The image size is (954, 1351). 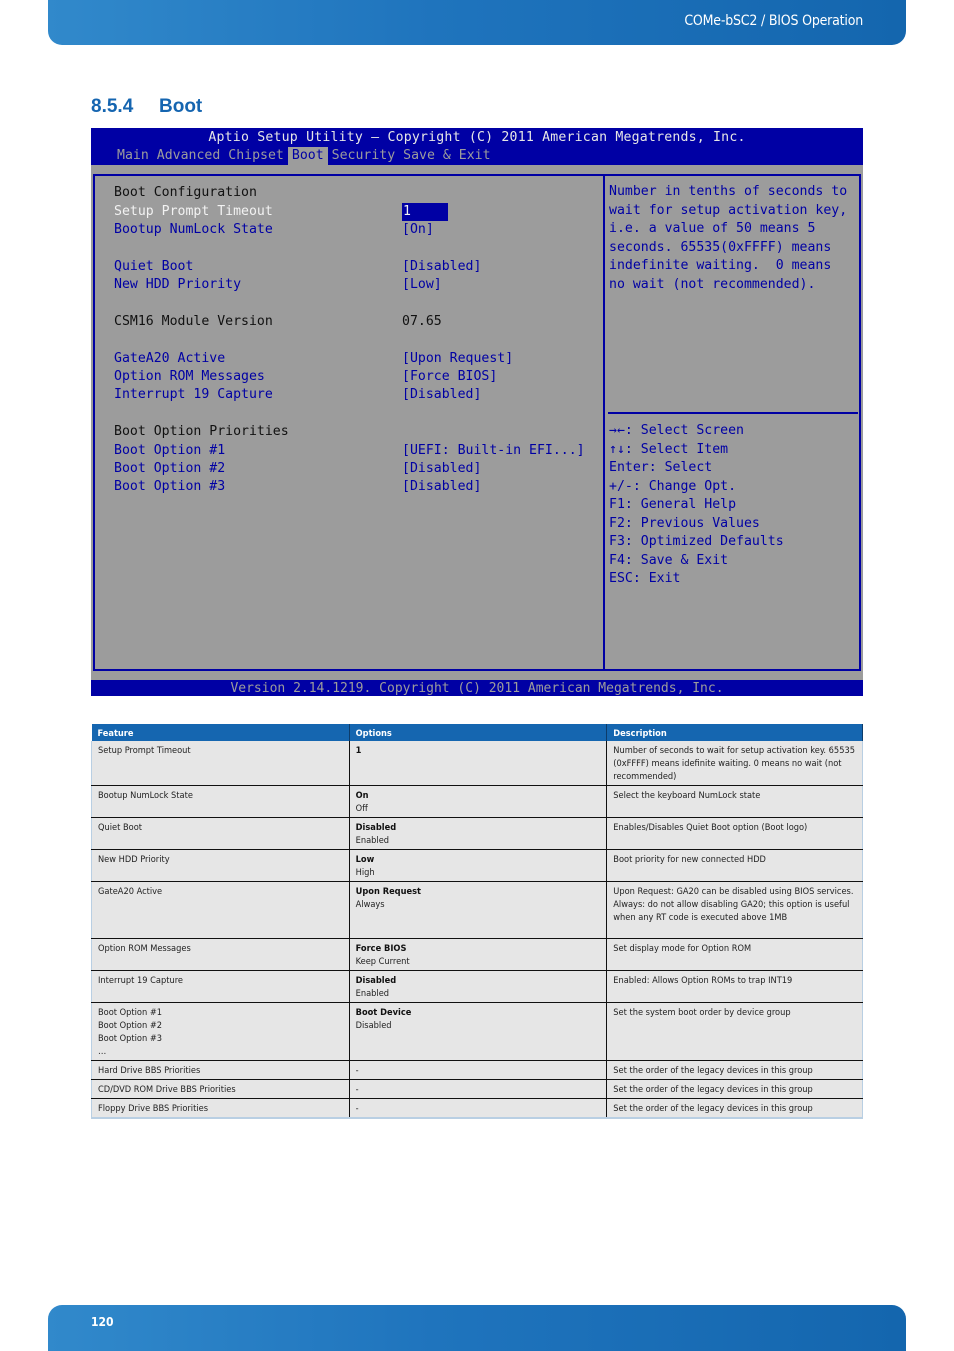 I want to click on section-title: Boot, so click(x=181, y=106).